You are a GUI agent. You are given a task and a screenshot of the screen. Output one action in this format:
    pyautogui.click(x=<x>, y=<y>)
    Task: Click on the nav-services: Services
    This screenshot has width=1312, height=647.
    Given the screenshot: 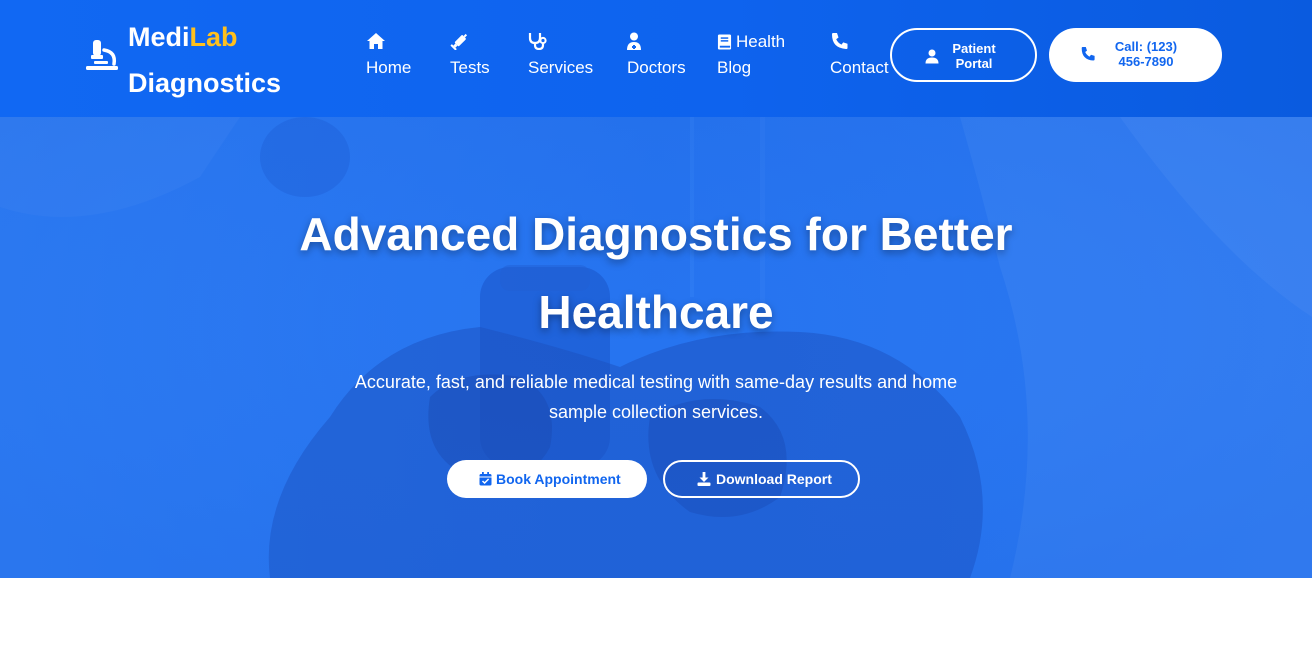 What is the action you would take?
    pyautogui.click(x=561, y=58)
    